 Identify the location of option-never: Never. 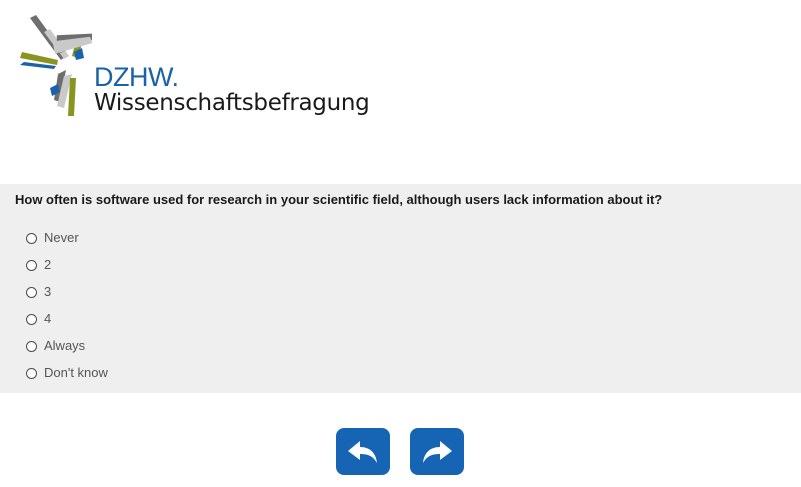
(67, 237).